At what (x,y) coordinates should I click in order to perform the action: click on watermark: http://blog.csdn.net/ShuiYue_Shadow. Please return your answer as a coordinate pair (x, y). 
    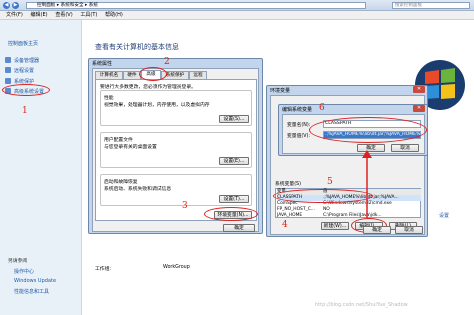
    Looking at the image, I should click on (361, 305).